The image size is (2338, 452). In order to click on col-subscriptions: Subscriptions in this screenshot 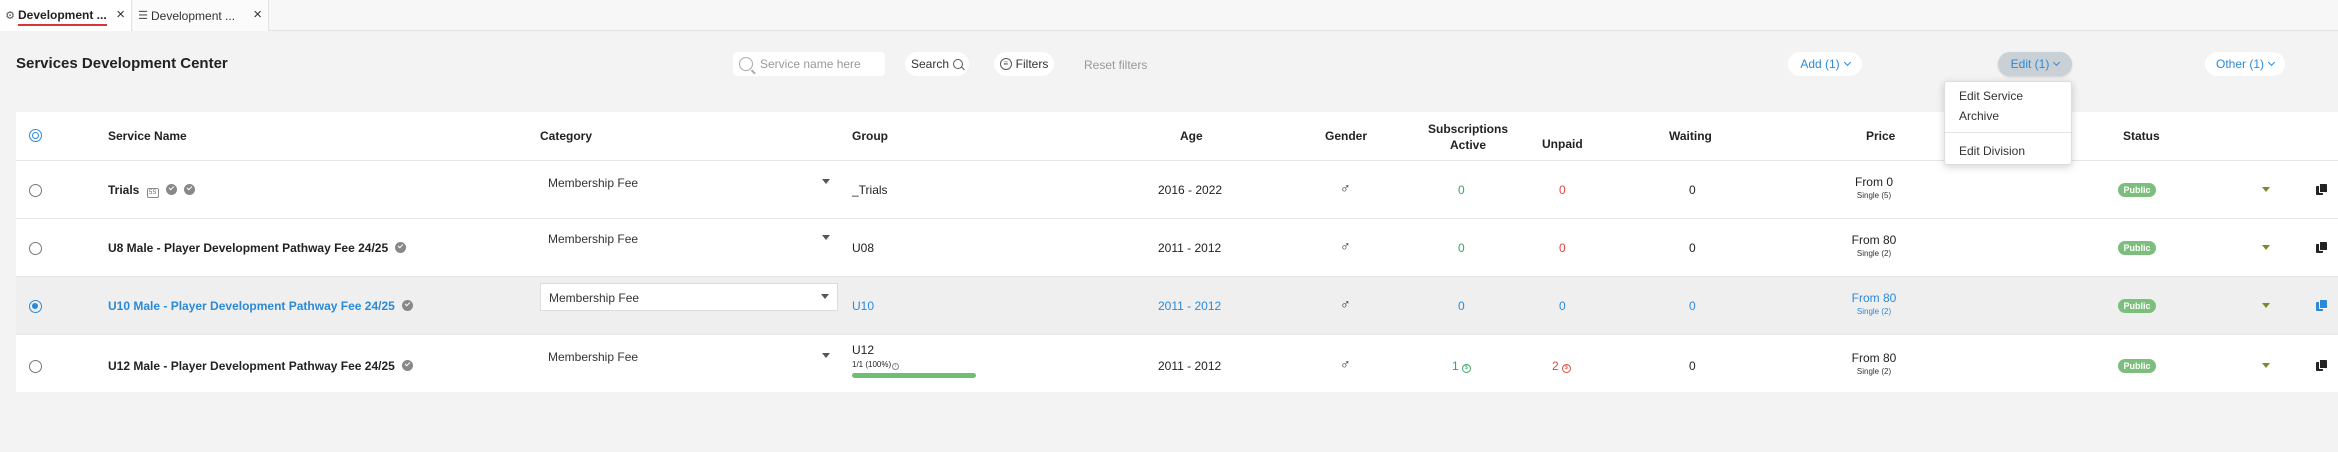, I will do `click(1468, 129)`.